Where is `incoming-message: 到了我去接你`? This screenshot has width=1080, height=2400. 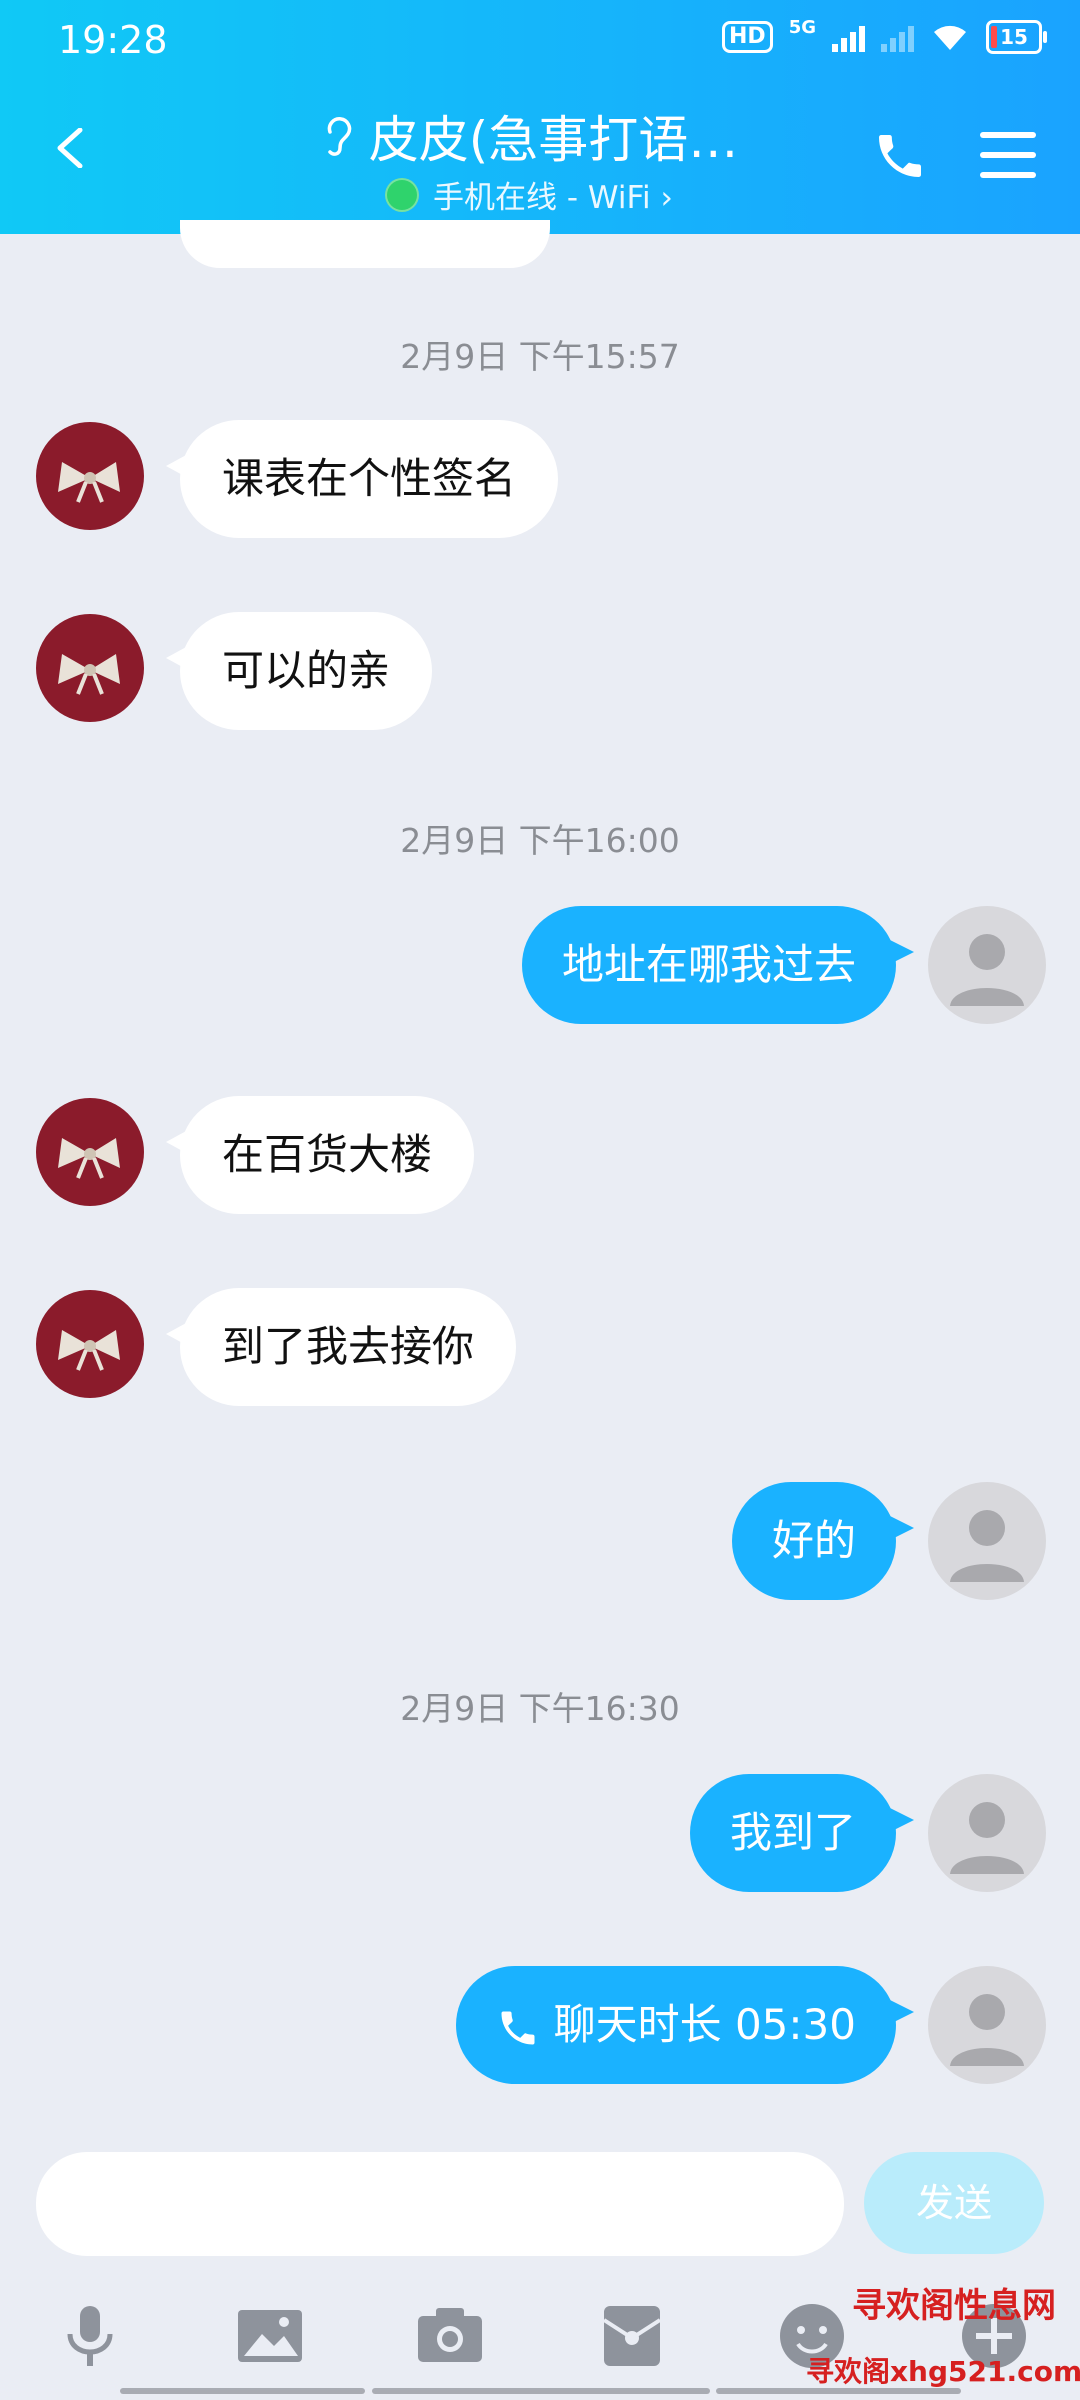
incoming-message: 到了我去接你 is located at coordinates (341, 1347).